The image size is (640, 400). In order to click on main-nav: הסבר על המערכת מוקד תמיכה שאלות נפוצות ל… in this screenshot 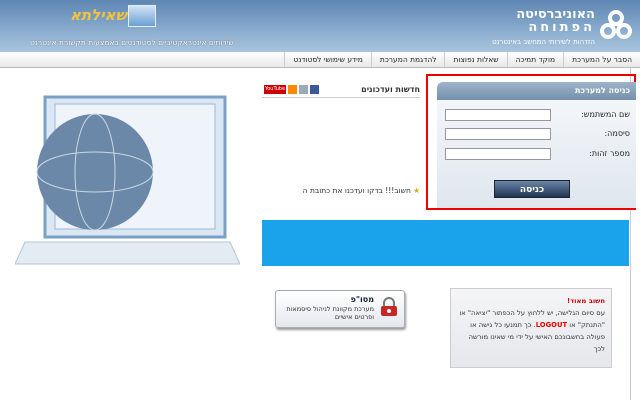, I will do `click(320, 60)`.